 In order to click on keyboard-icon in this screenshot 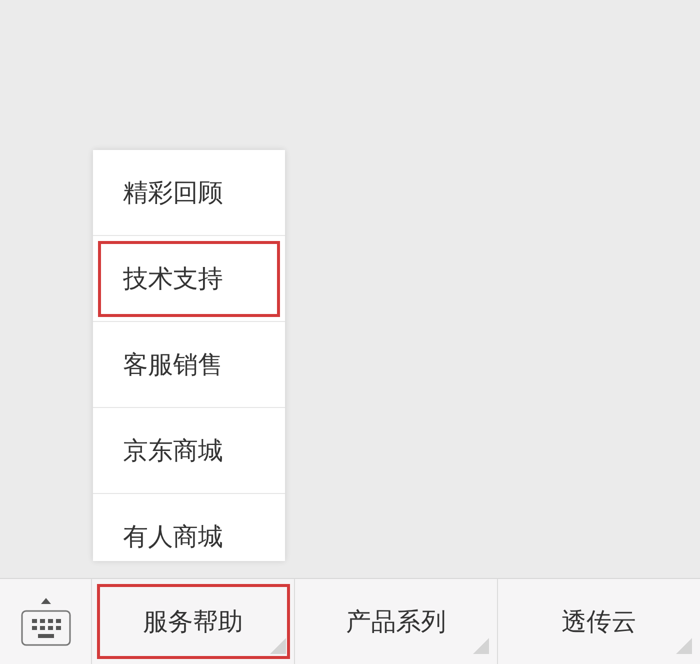, I will do `click(45, 622)`.